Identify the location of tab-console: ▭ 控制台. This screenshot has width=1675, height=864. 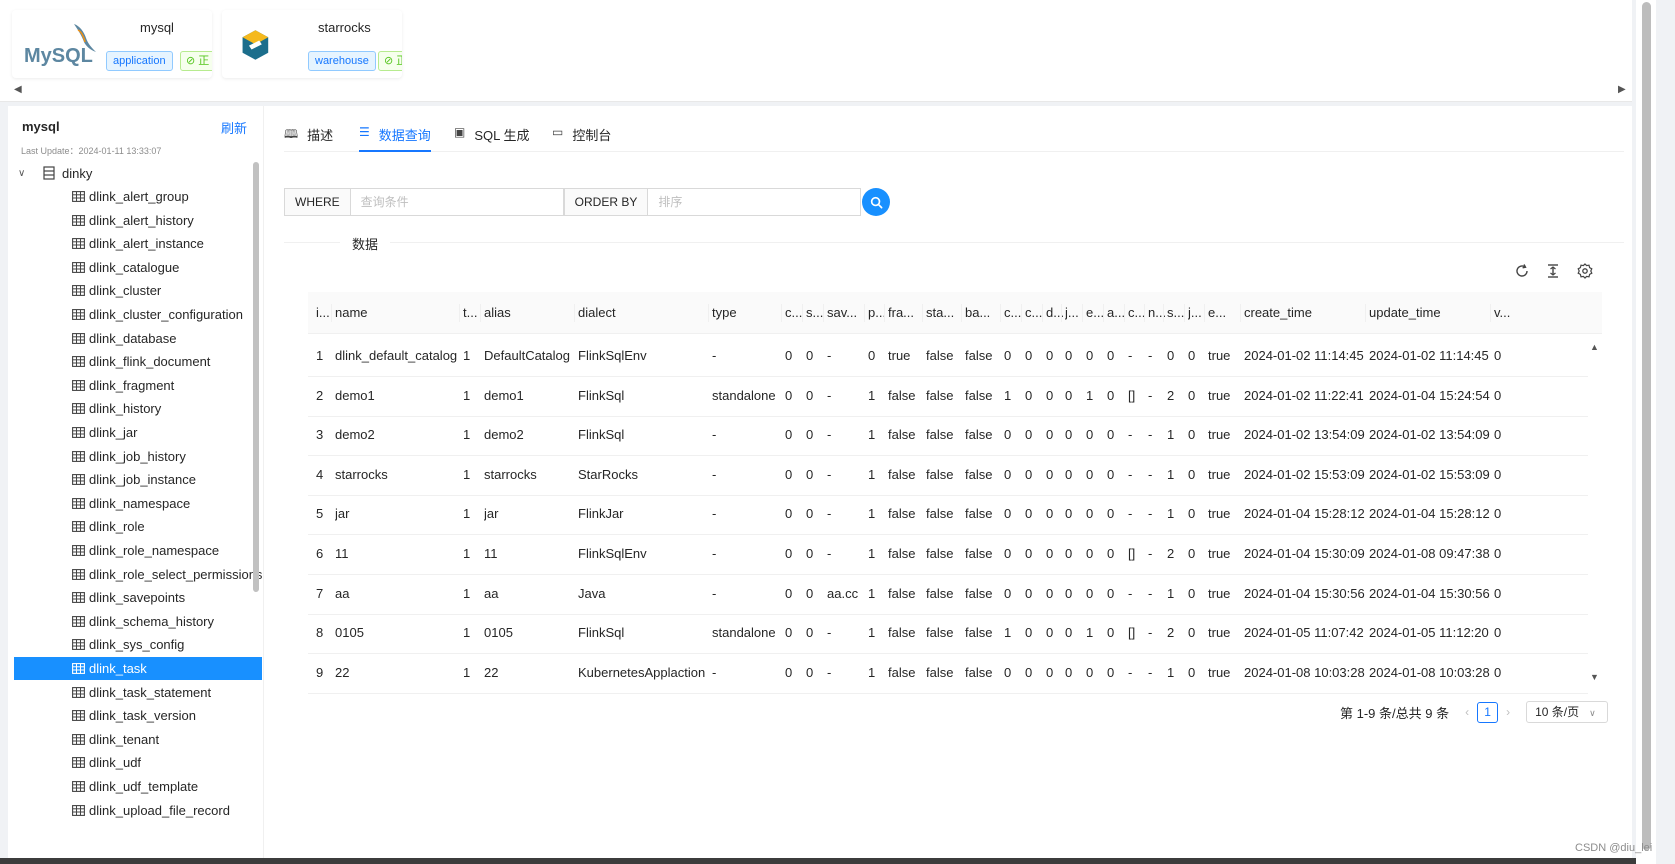
(581, 138).